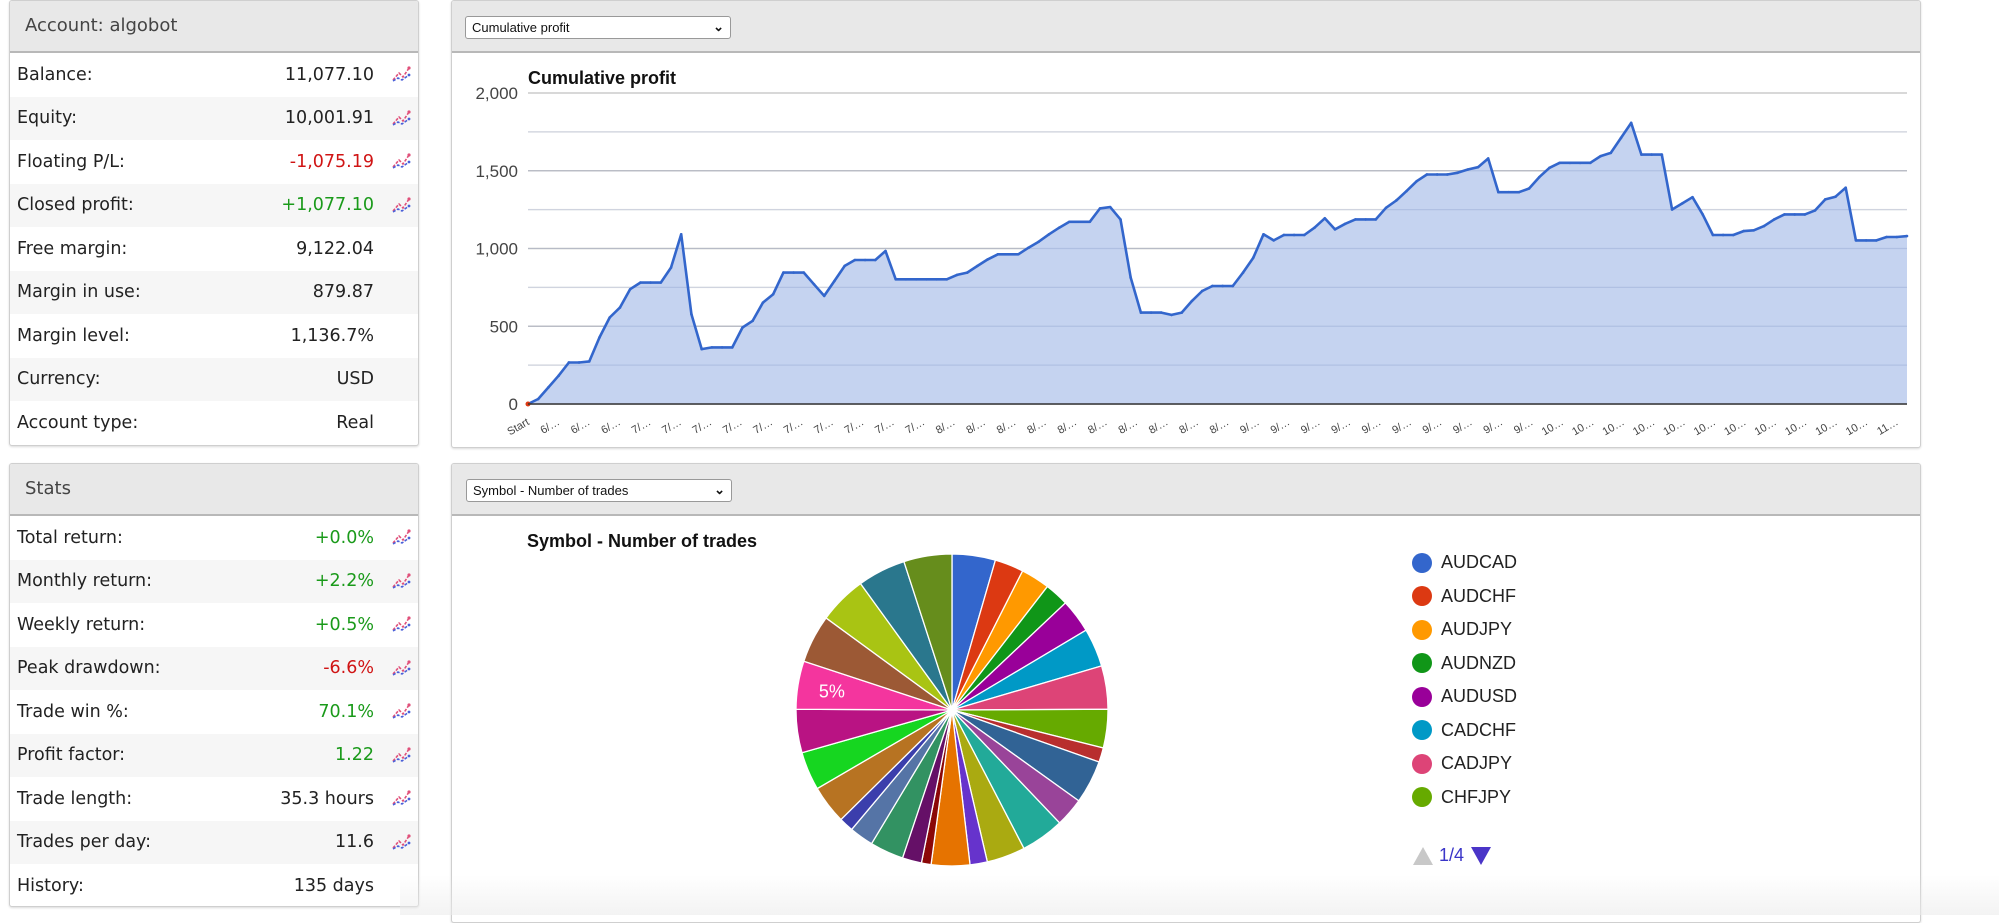  What do you see at coordinates (599, 490) in the screenshot?
I see `pie-type-select: Symbol - Number of trades ⌄` at bounding box center [599, 490].